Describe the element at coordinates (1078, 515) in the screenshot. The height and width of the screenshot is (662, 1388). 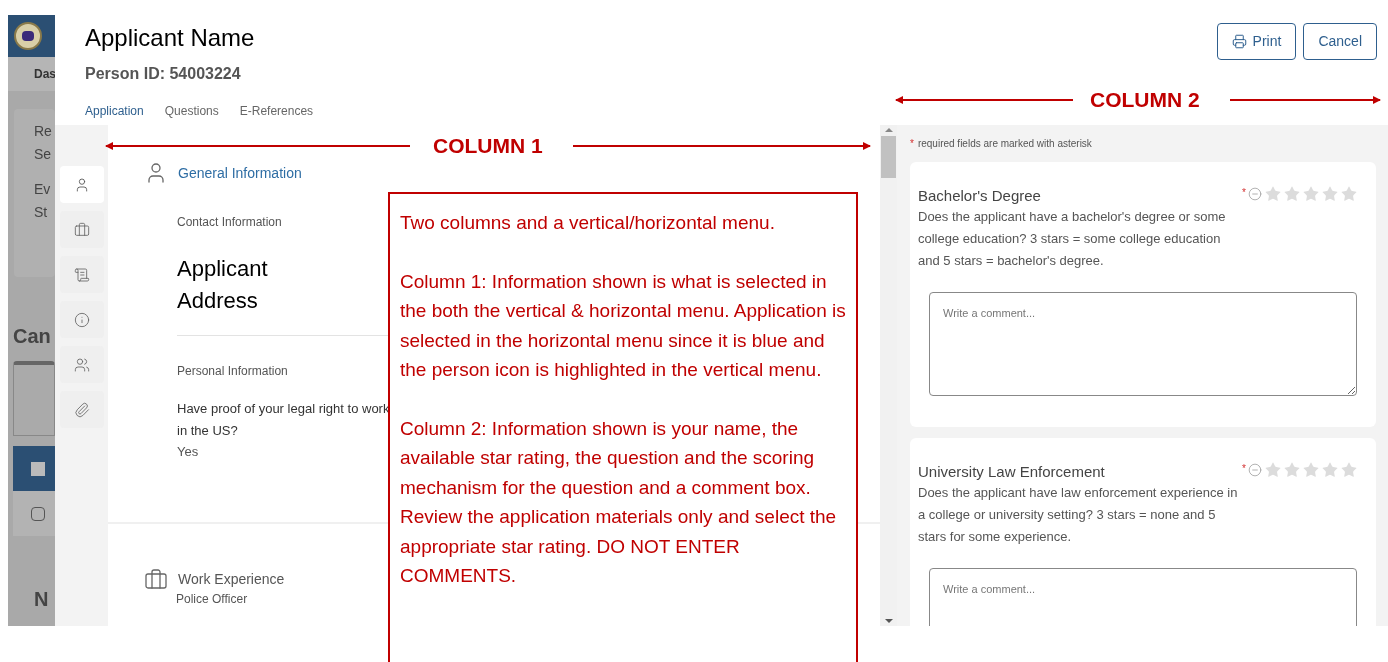
I see `question-text: Does the applicant have law enforcement experience in a college or university setting? 3 stars = none and 5 stars for some experience.` at that location.